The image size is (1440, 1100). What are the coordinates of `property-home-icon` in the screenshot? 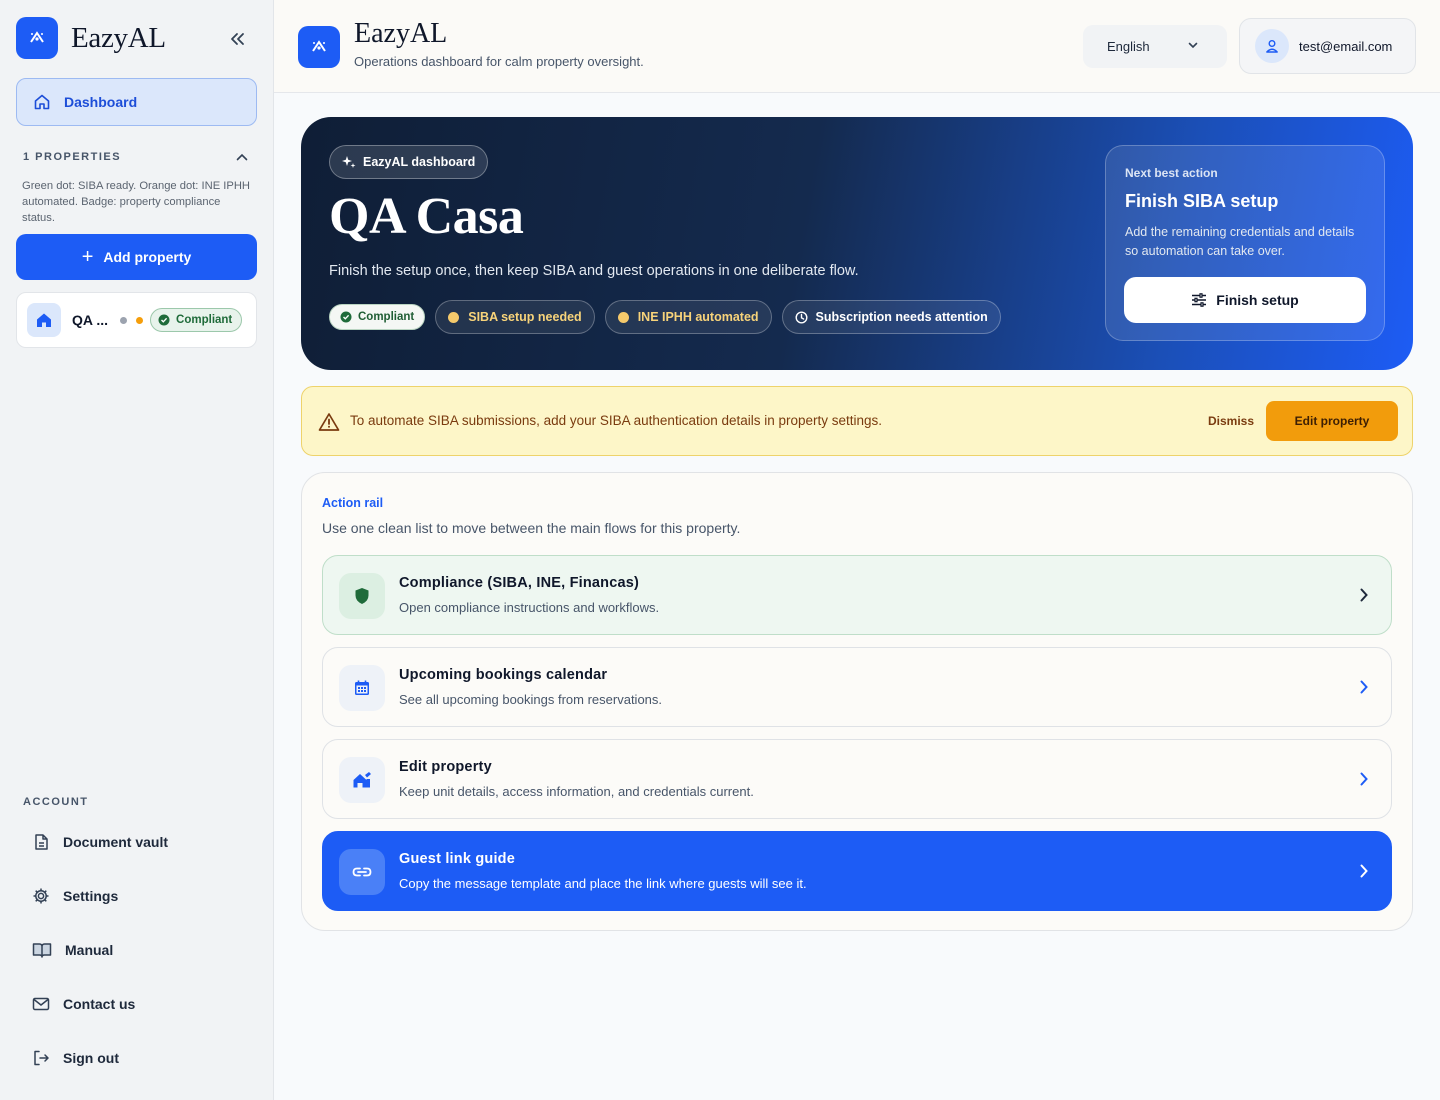 It's located at (44, 320).